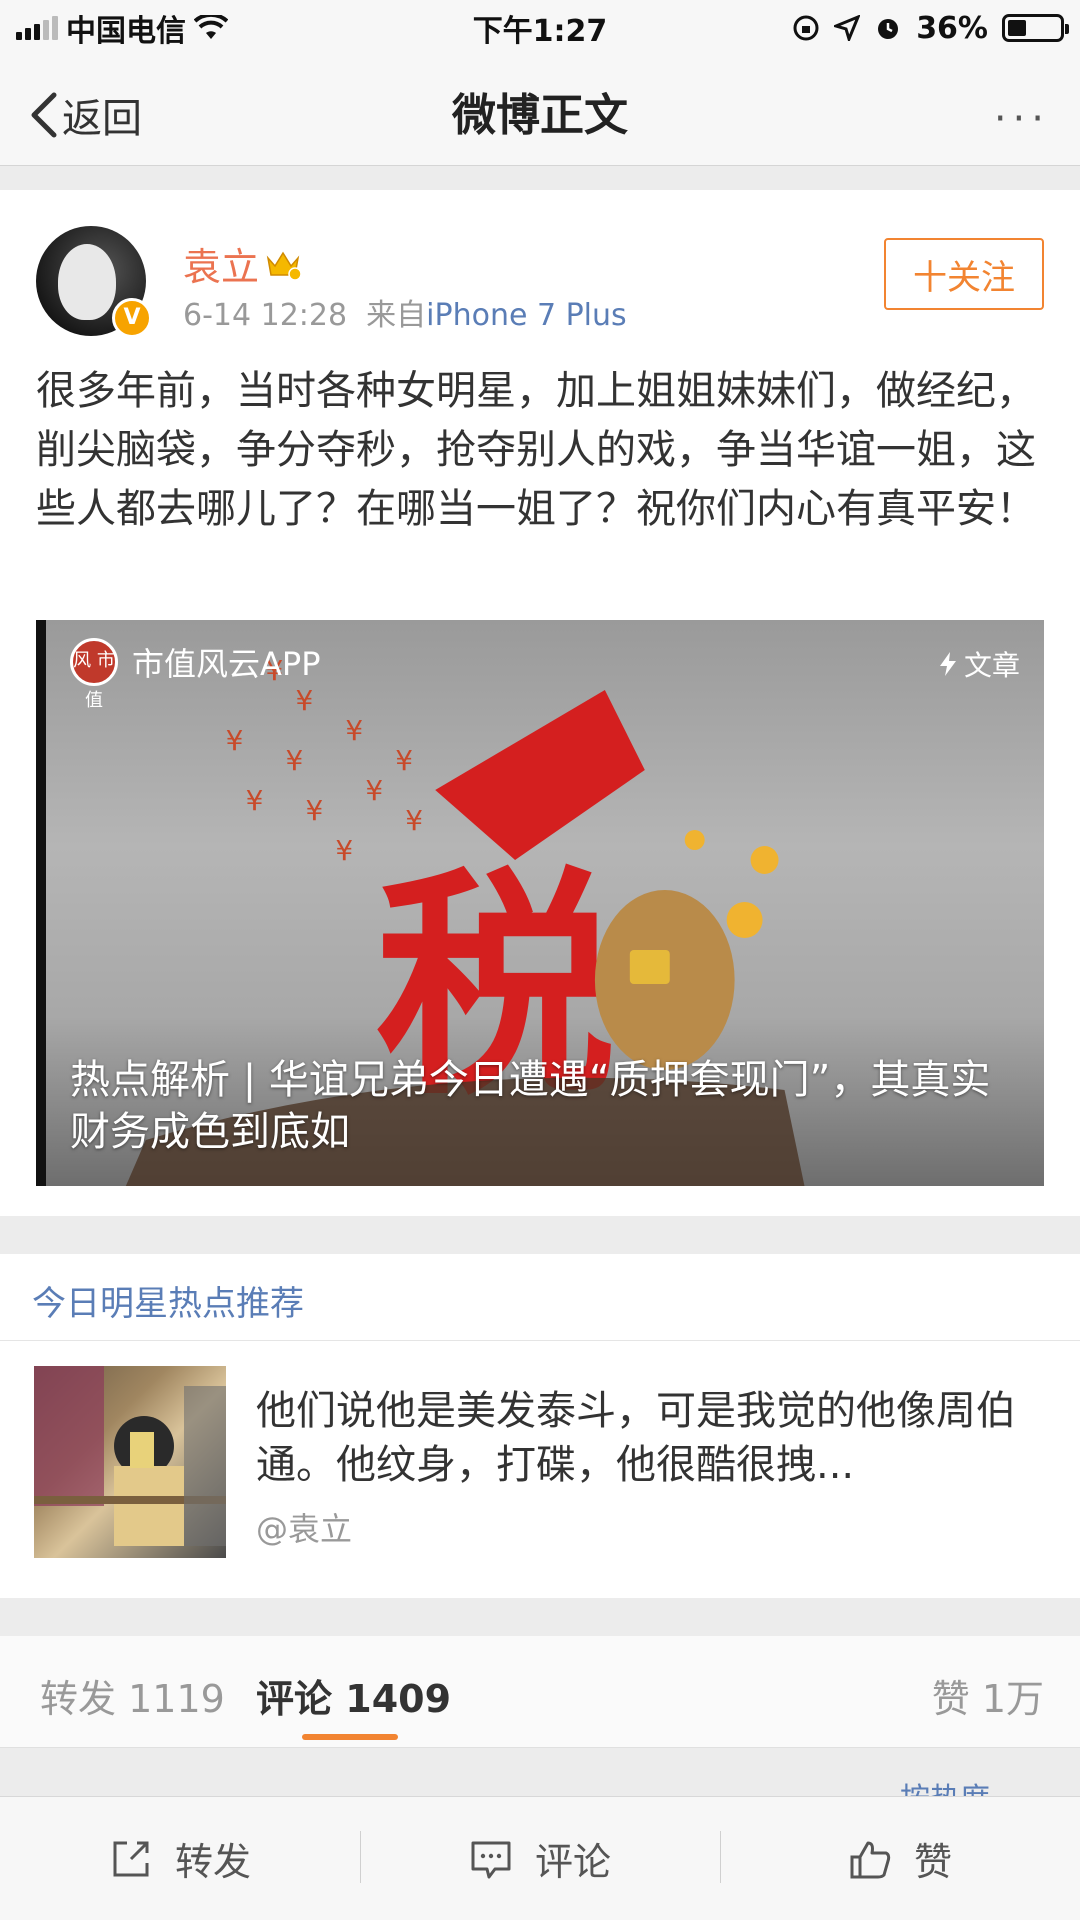  What do you see at coordinates (540, 1692) in the screenshot?
I see `stats-tabs: 转发 1119 评论 1409 赞 1万` at bounding box center [540, 1692].